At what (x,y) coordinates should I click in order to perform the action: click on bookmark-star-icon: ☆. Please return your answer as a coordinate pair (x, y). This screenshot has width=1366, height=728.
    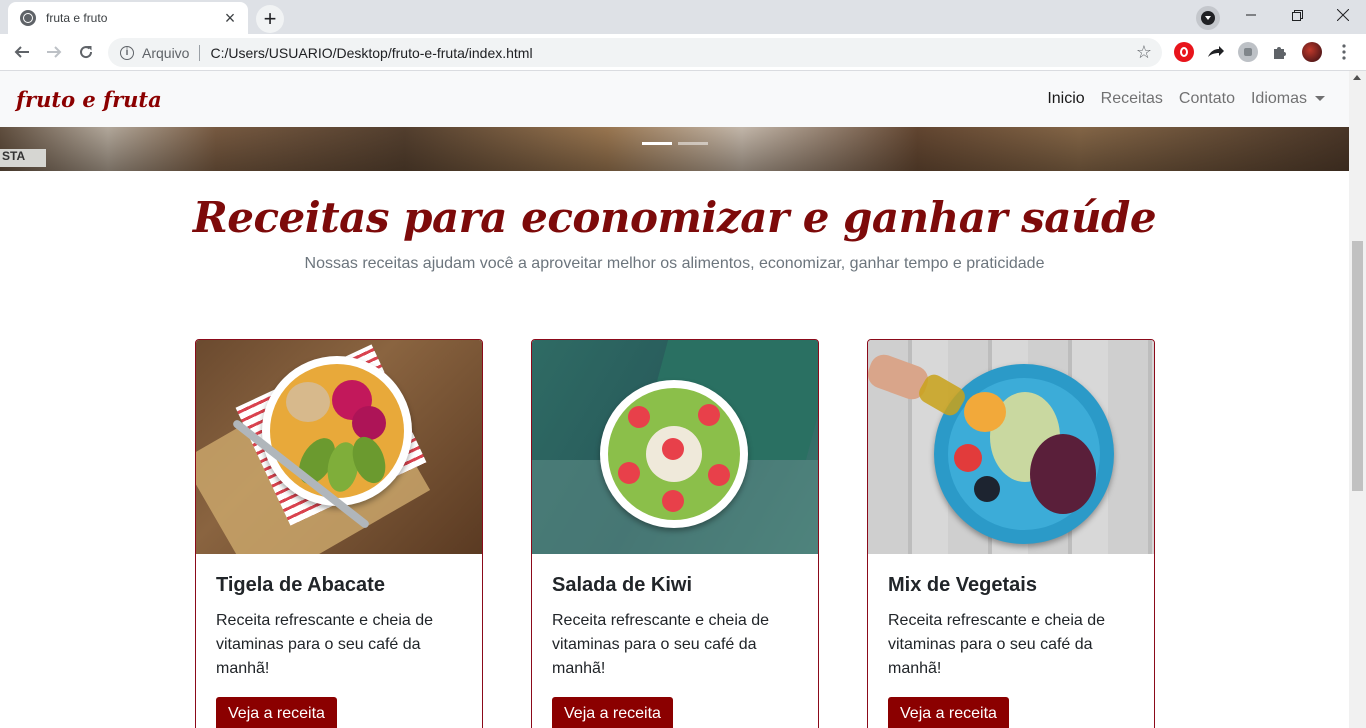
    Looking at the image, I should click on (1144, 52).